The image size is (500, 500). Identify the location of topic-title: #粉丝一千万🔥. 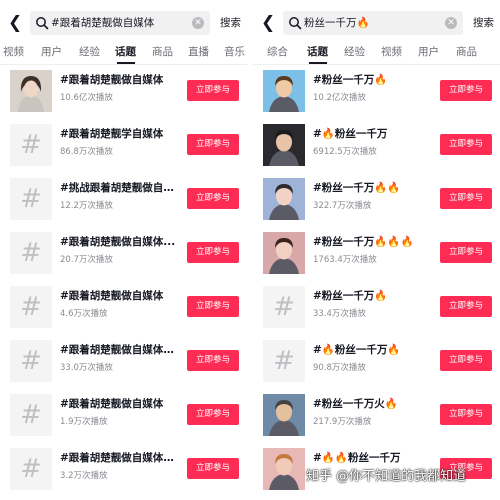
(350, 80).